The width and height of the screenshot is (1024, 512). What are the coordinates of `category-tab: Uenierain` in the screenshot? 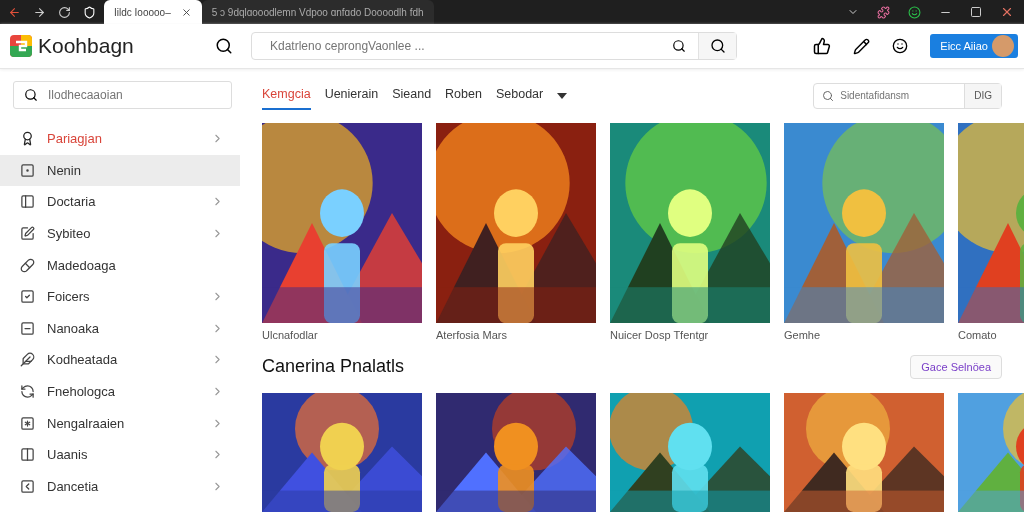 It's located at (351, 96).